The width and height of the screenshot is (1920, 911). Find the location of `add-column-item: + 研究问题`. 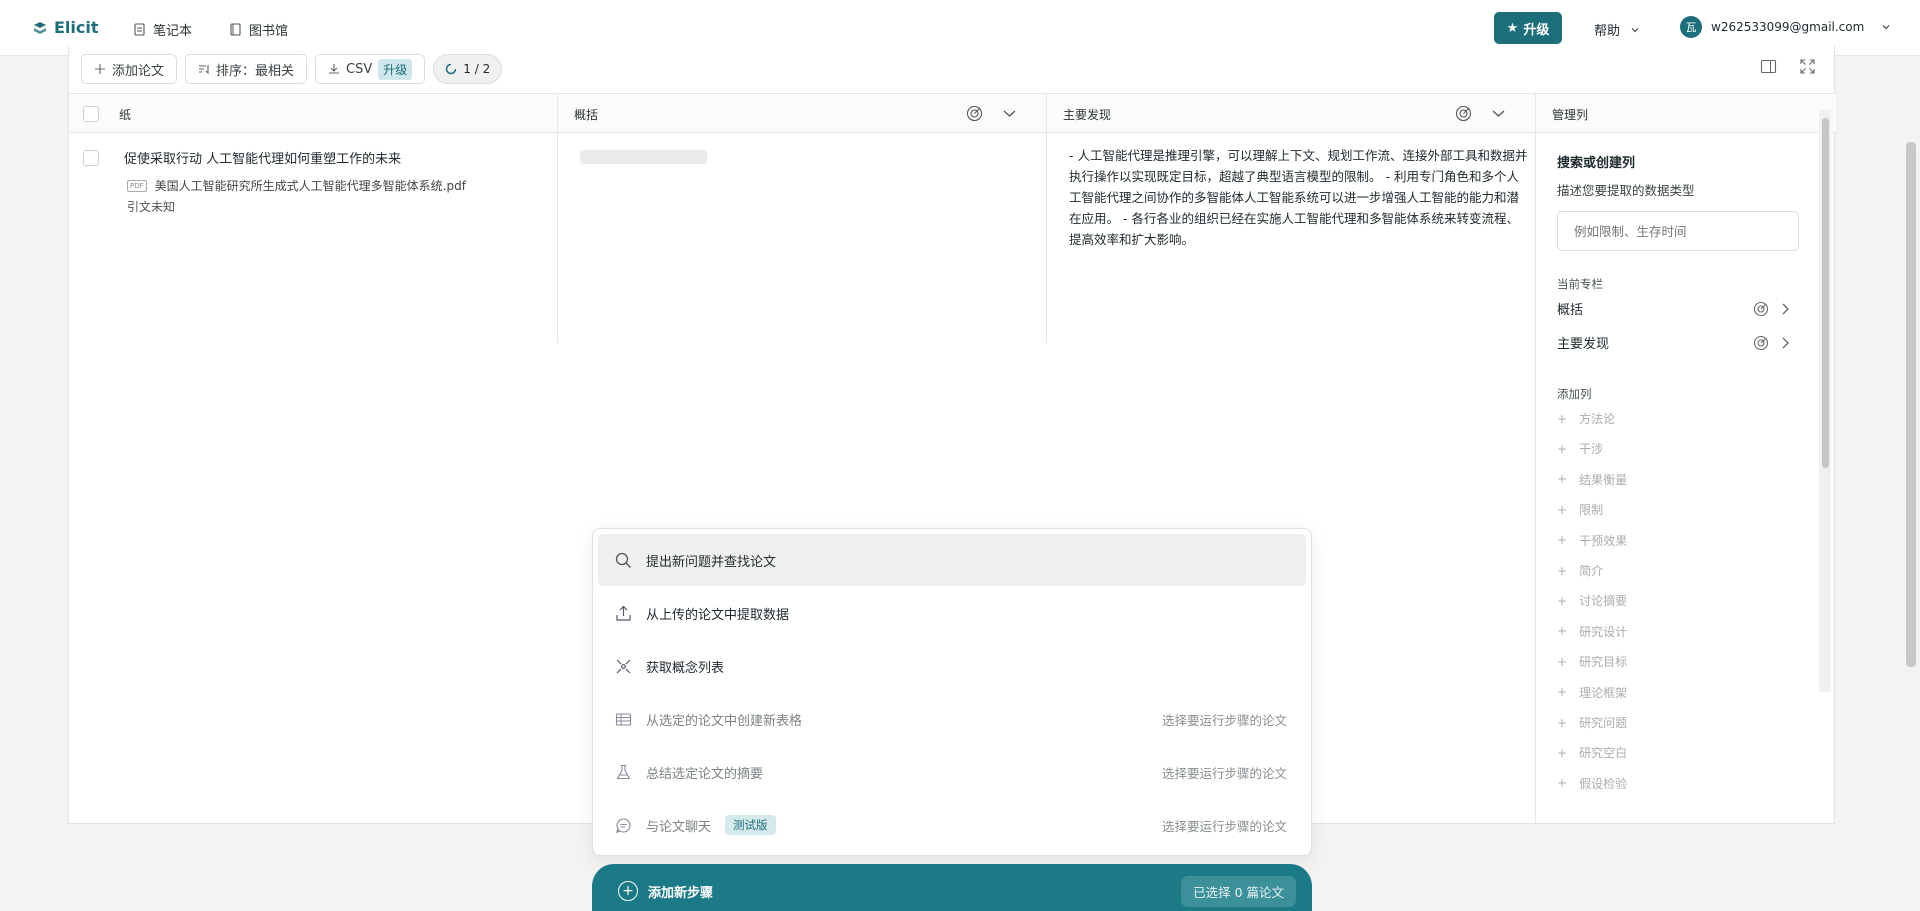

add-column-item: + 研究问题 is located at coordinates (1592, 722).